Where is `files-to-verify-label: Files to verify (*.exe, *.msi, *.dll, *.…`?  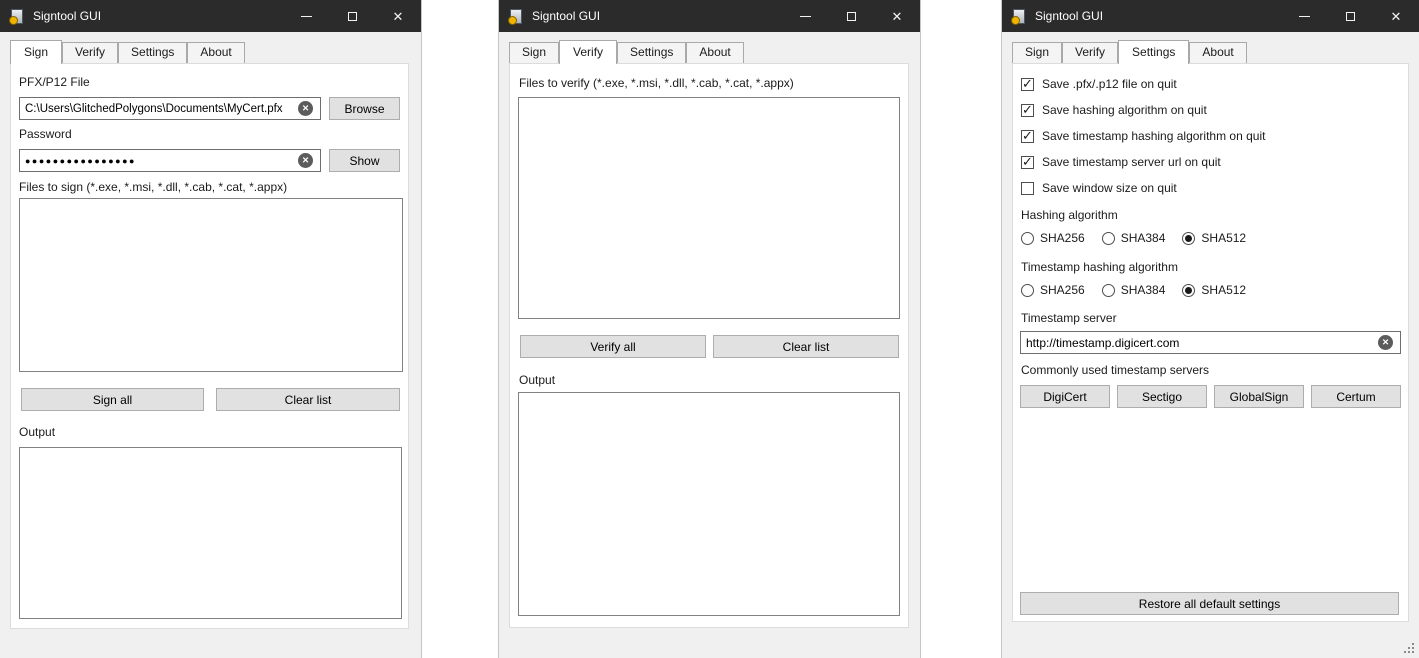 files-to-verify-label: Files to verify (*.exe, *.msi, *.dll, *.… is located at coordinates (656, 83).